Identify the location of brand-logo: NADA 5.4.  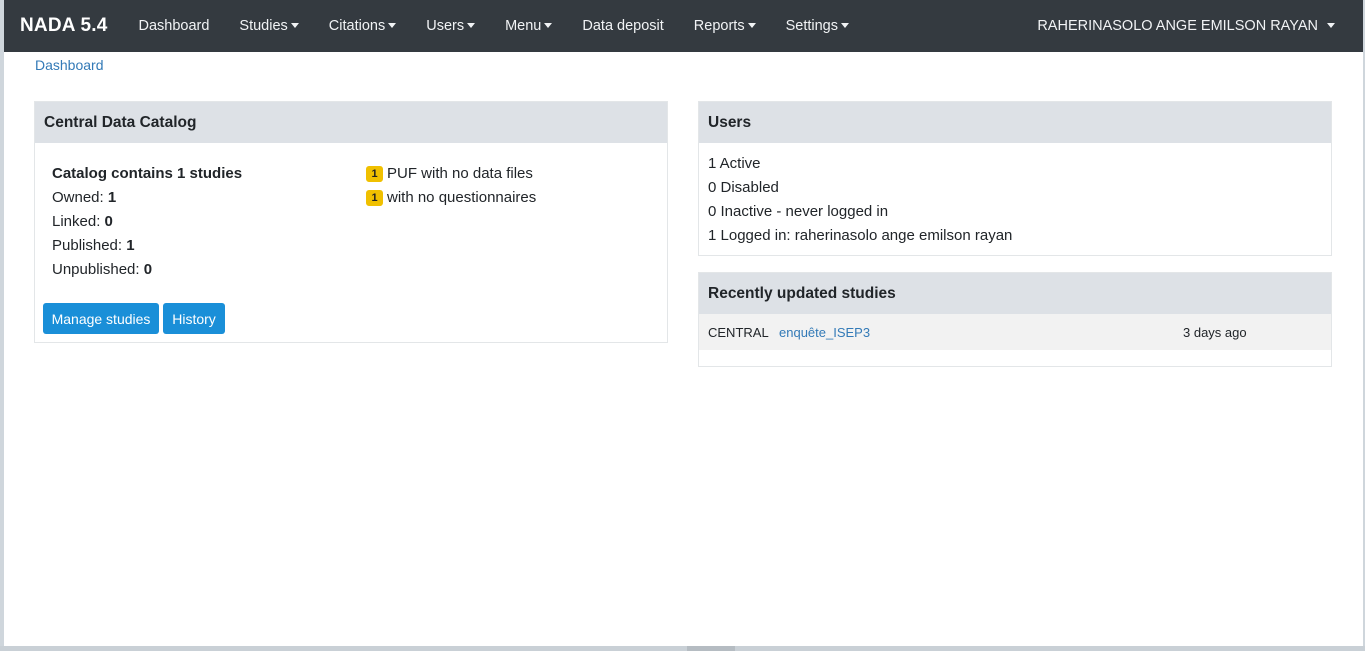
(63, 26).